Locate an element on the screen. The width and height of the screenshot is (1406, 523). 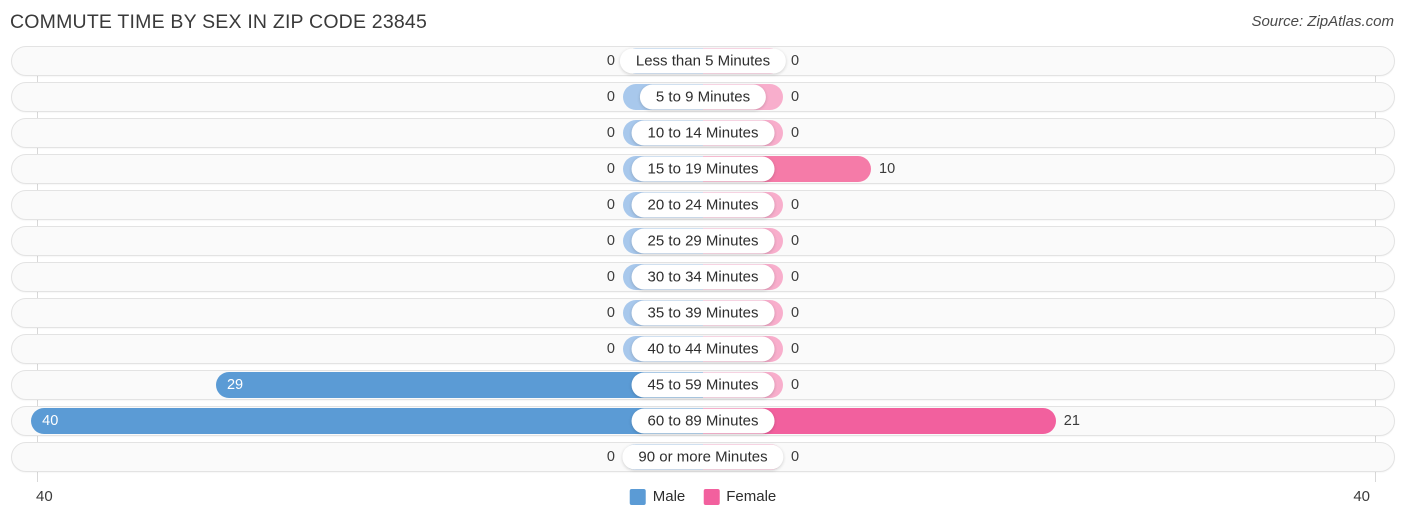
category-label: 35 to 39 Minutes is located at coordinates (703, 313).